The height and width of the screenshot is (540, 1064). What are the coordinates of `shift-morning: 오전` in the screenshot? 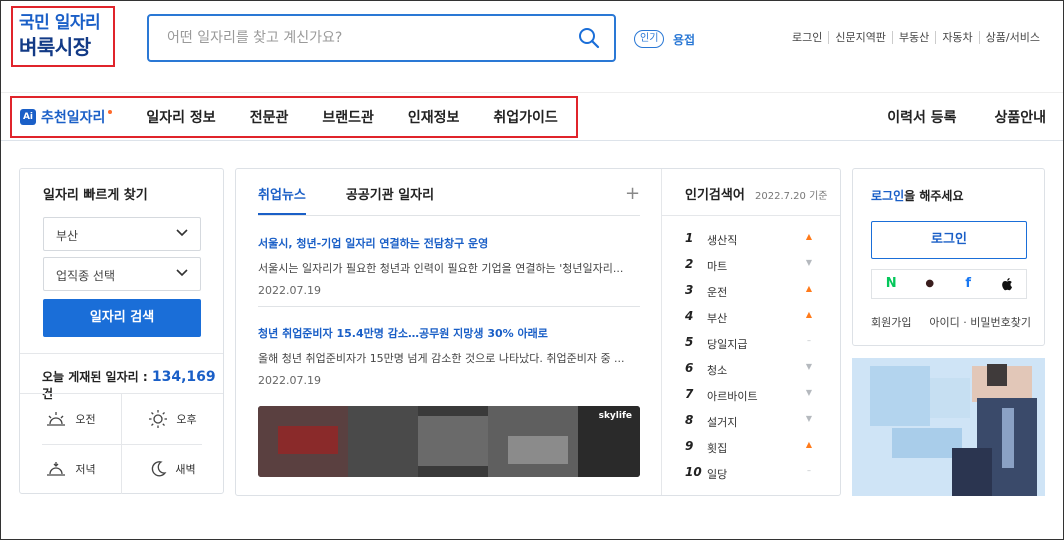 It's located at (70, 419).